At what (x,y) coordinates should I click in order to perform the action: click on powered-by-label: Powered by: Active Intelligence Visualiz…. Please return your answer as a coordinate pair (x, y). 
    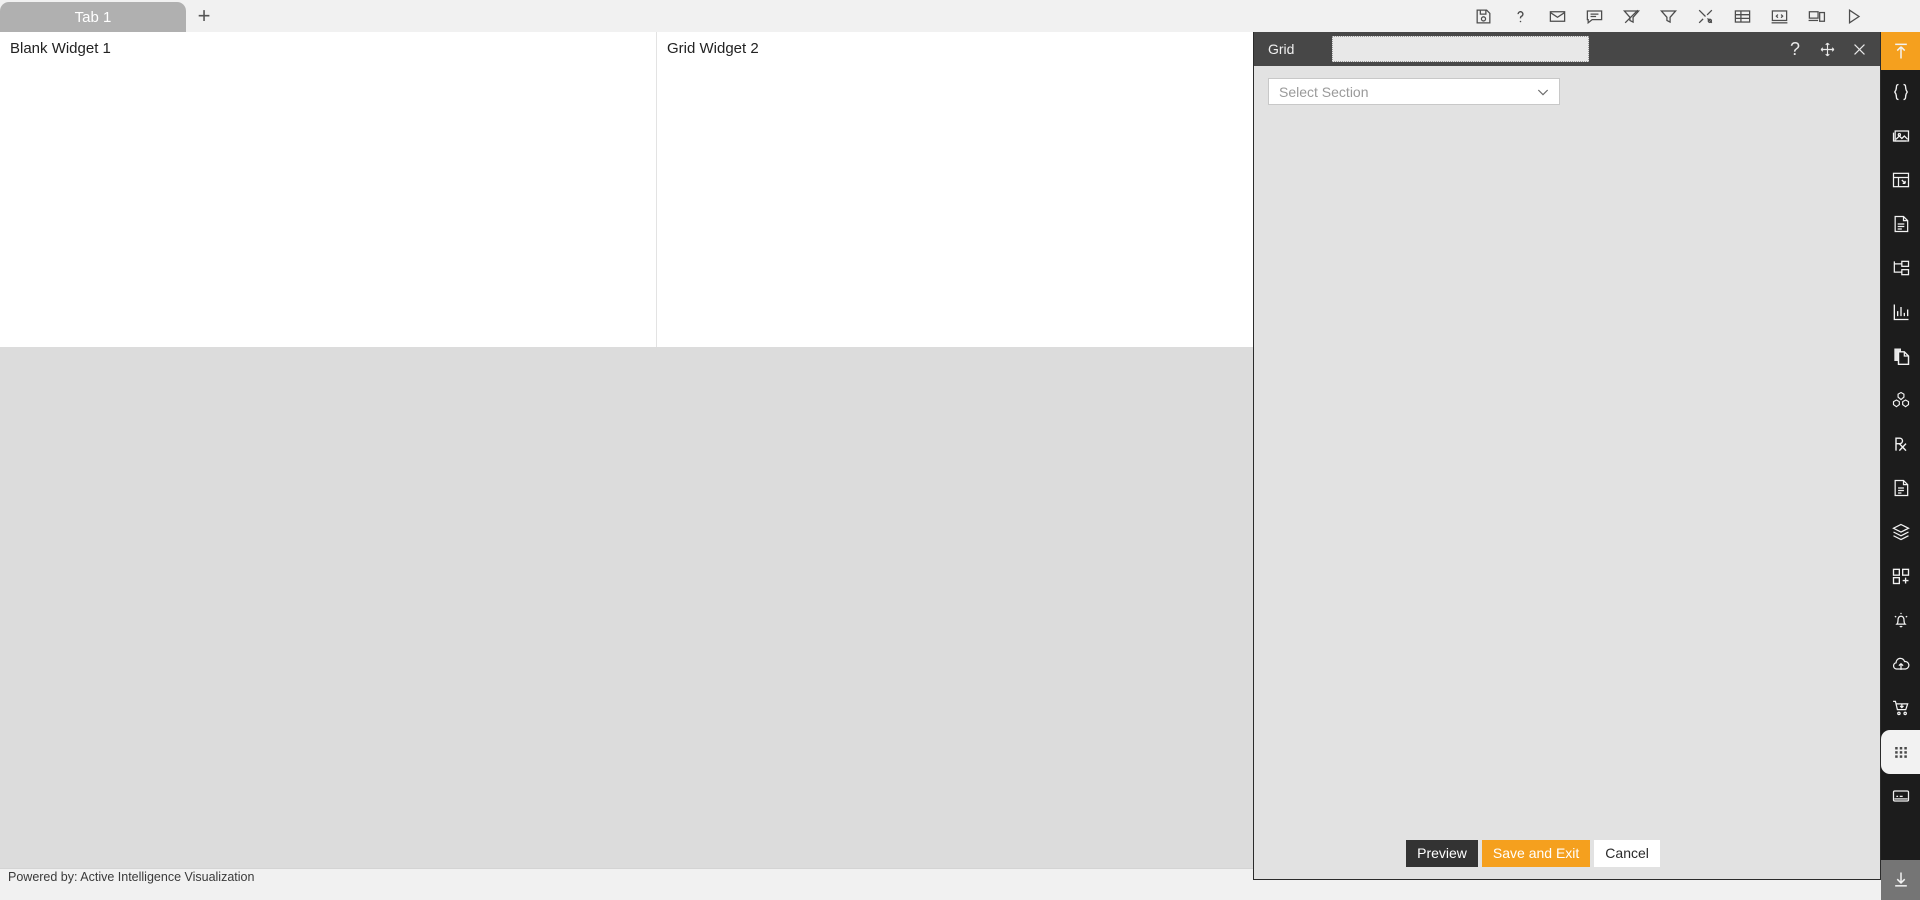
    Looking at the image, I should click on (131, 877).